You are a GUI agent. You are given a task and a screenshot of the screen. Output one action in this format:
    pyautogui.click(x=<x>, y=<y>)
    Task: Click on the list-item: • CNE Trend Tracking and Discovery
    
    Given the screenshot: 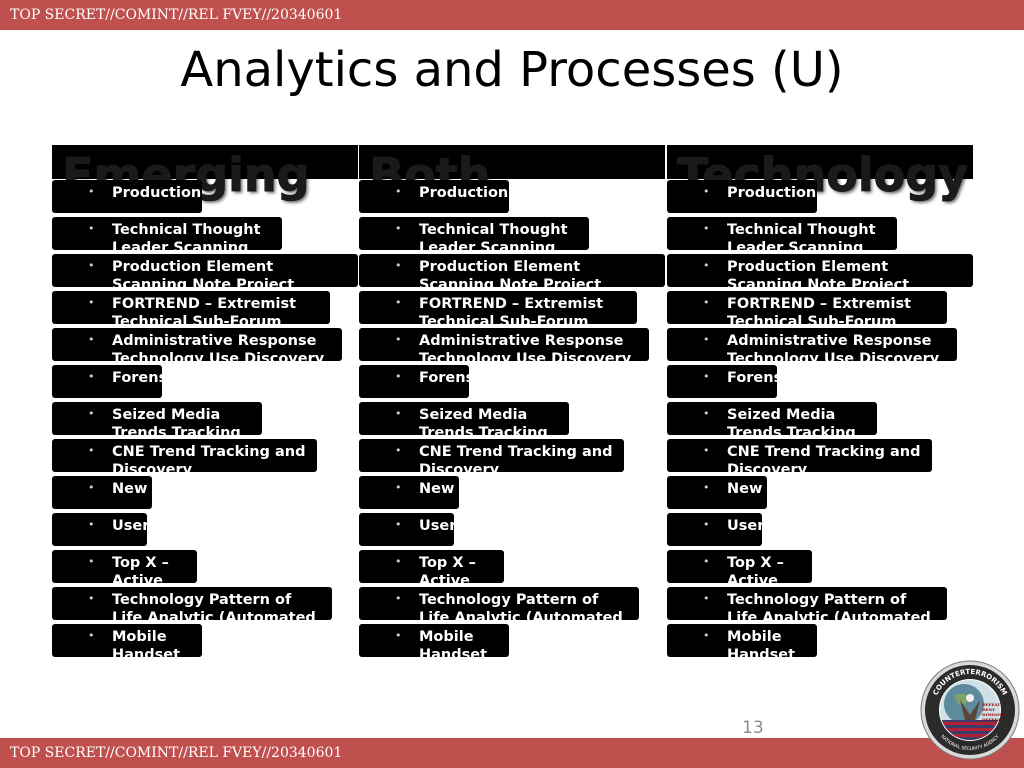 What is the action you would take?
    pyautogui.click(x=491, y=455)
    